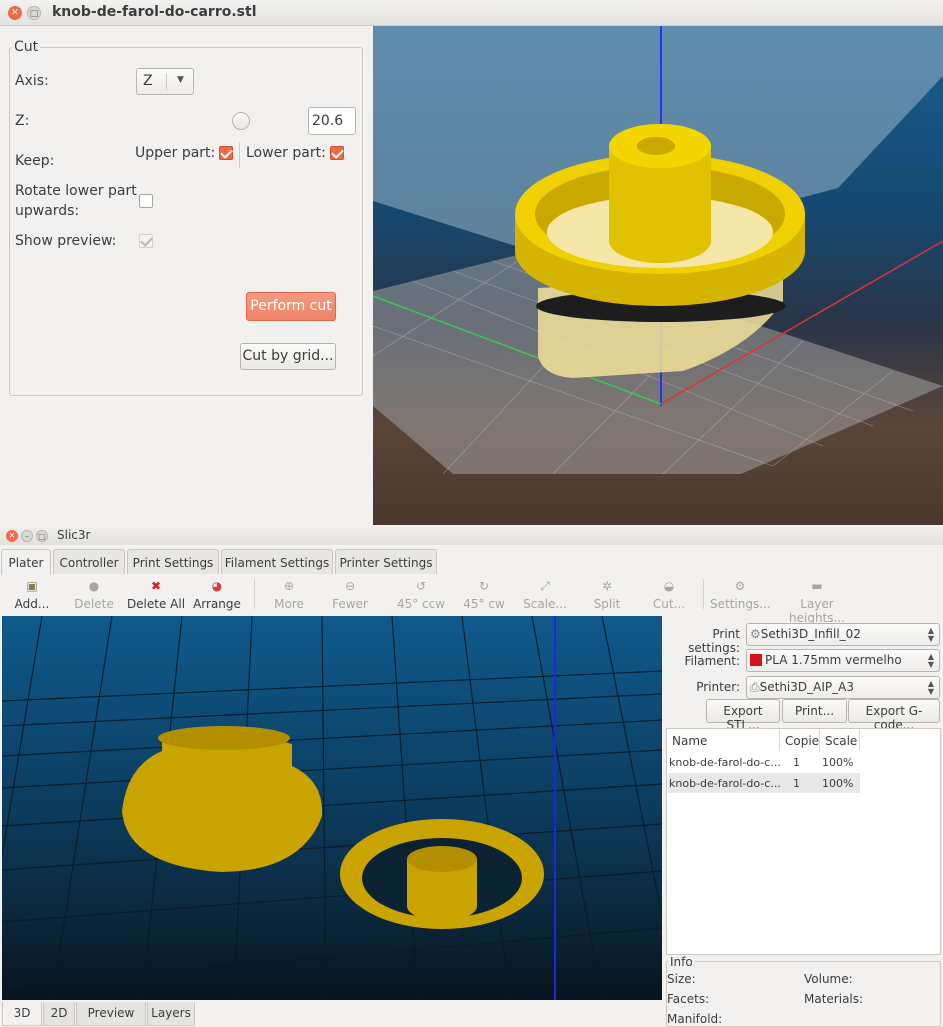 This screenshot has height=1027, width=943. What do you see at coordinates (810, 634) in the screenshot?
I see `print-settings-value: Sethi3D_Infill_02` at bounding box center [810, 634].